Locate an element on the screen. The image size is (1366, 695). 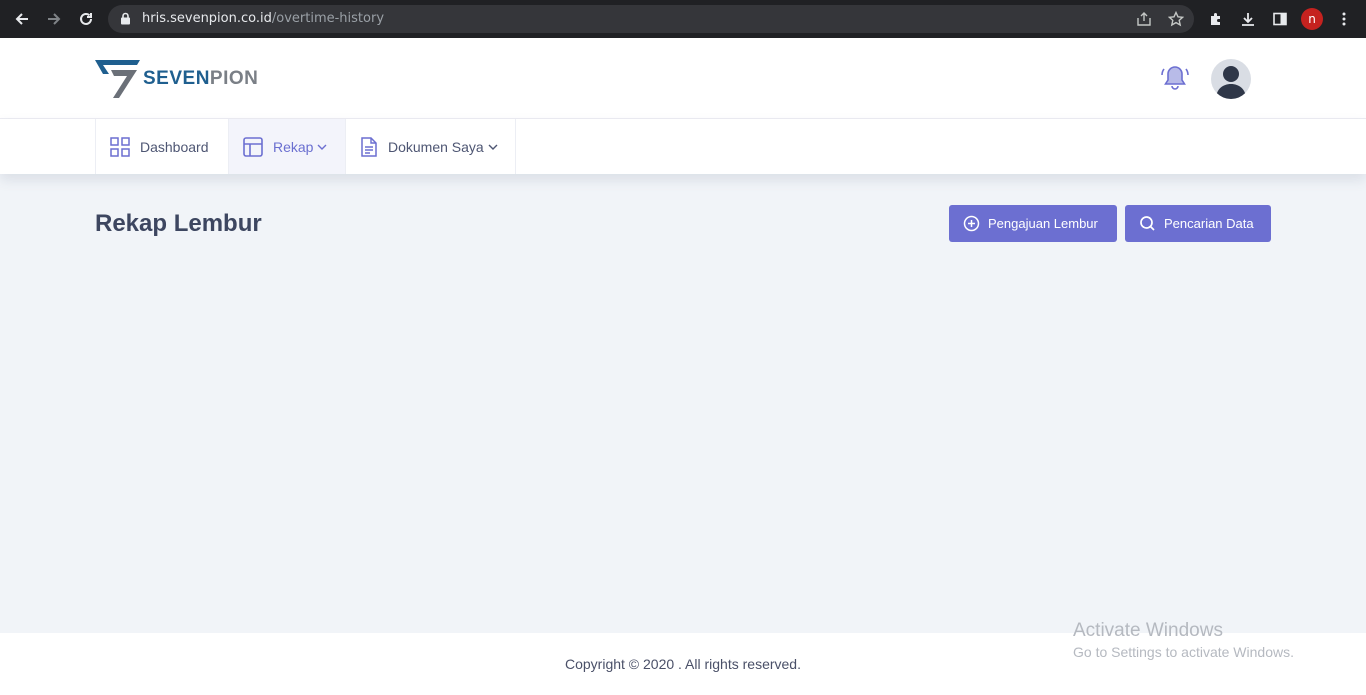
main-menu: Dashboard Rekap Dokumen Saya is located at coordinates (683, 146).